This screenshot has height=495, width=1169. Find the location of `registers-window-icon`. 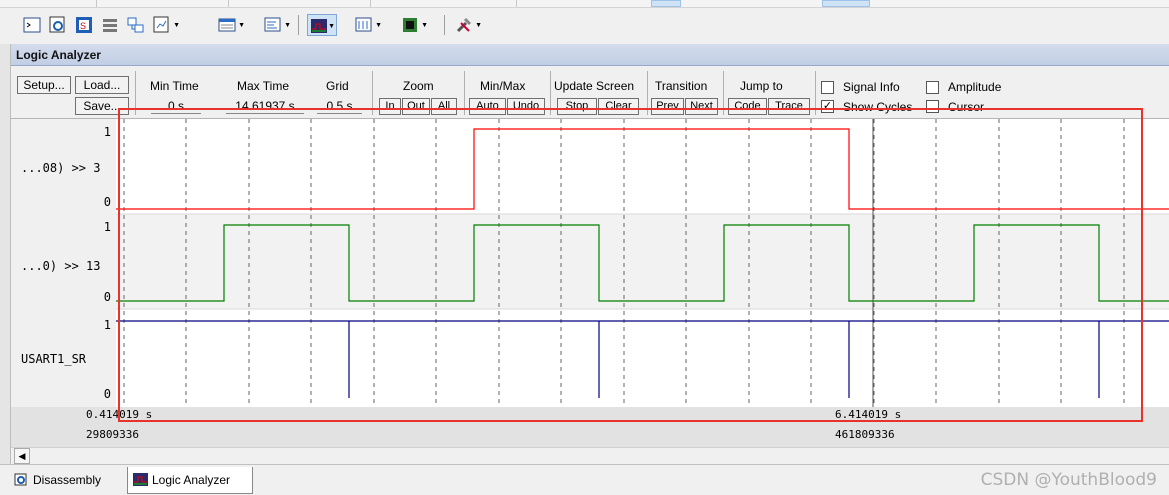

registers-window-icon is located at coordinates (110, 25).